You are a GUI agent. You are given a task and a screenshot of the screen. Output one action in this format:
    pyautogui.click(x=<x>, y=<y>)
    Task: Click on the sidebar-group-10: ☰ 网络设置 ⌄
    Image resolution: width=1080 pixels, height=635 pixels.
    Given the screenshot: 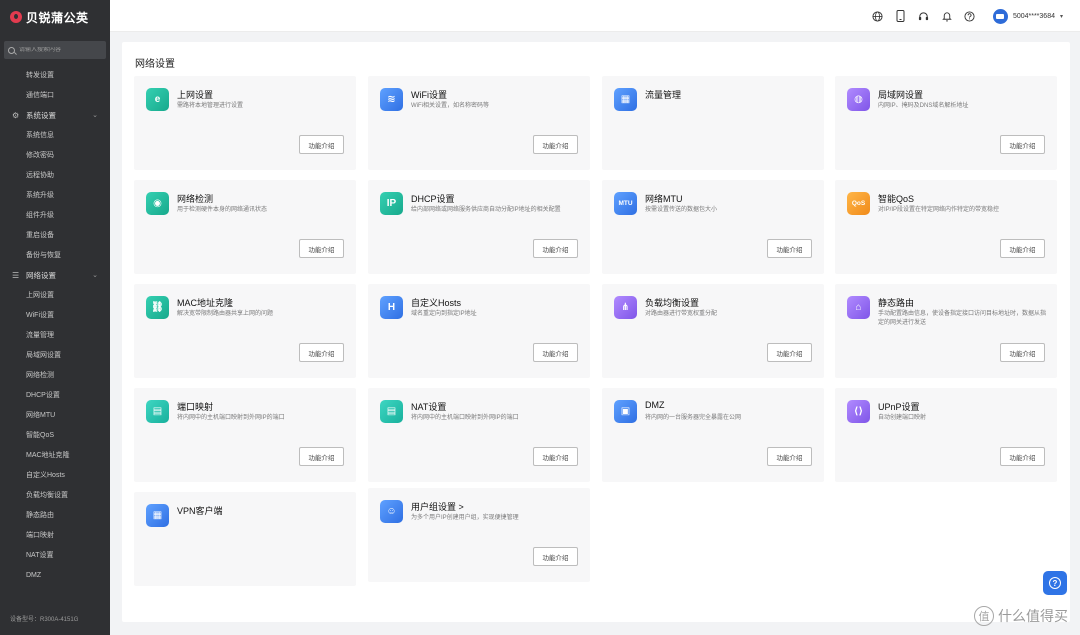 What is the action you would take?
    pyautogui.click(x=55, y=275)
    